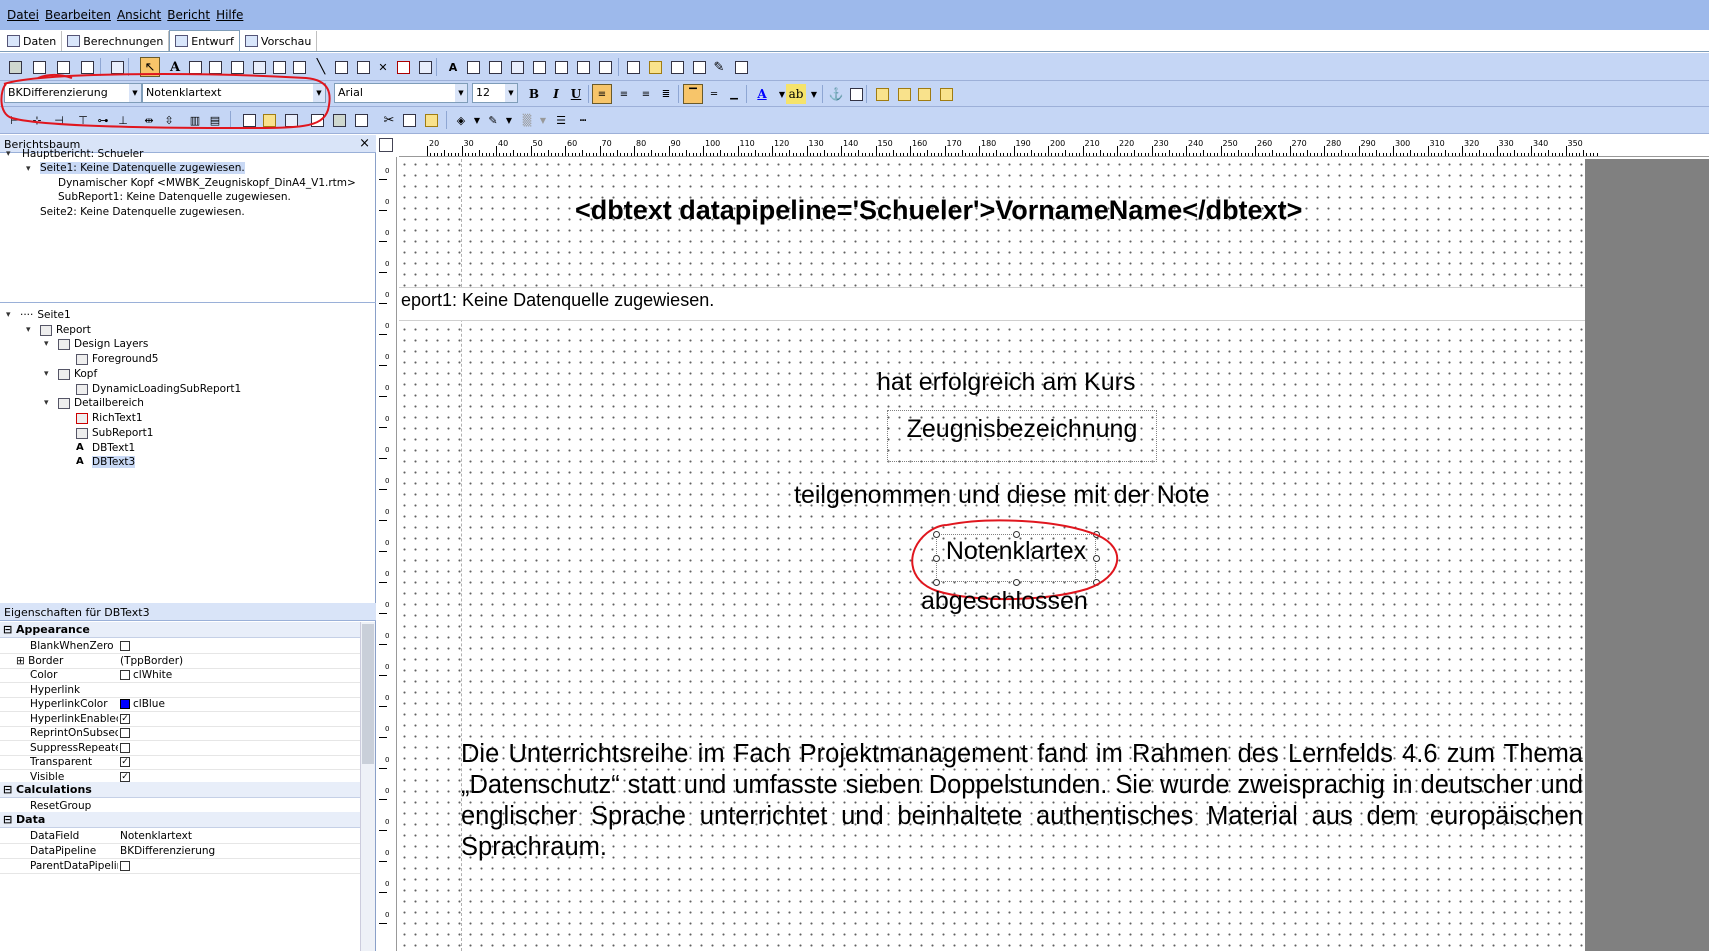 The image size is (1709, 951). What do you see at coordinates (946, 94) in the screenshot?
I see `send-backward-button` at bounding box center [946, 94].